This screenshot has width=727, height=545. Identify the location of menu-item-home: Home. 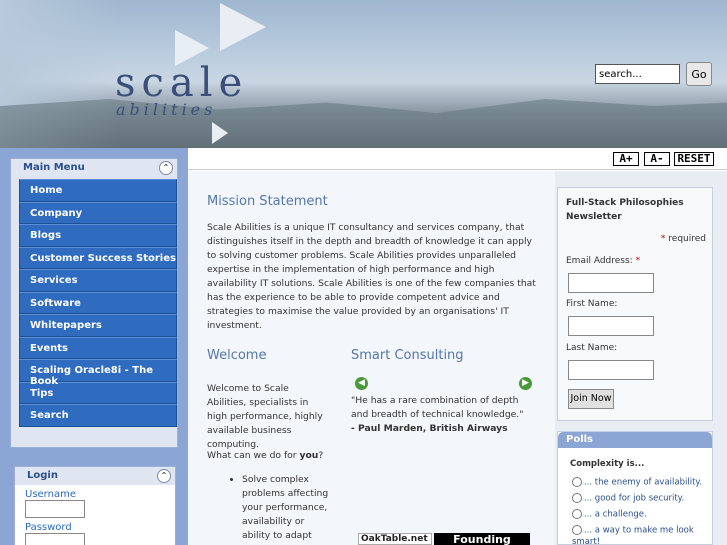
(98, 190).